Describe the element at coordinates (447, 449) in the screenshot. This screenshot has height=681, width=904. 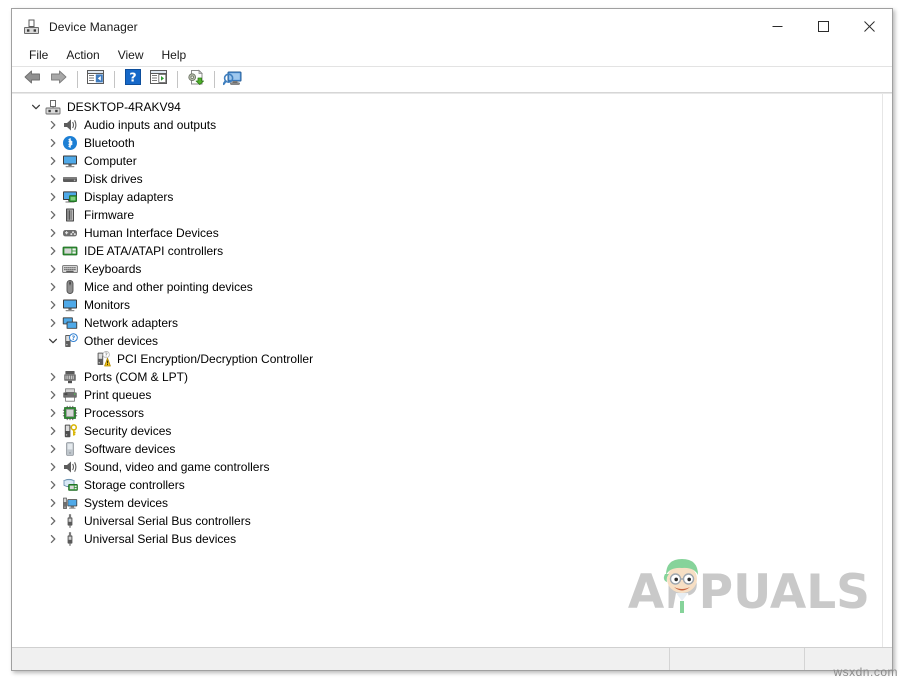
I see `tree-item-software-devices: Software devices` at that location.